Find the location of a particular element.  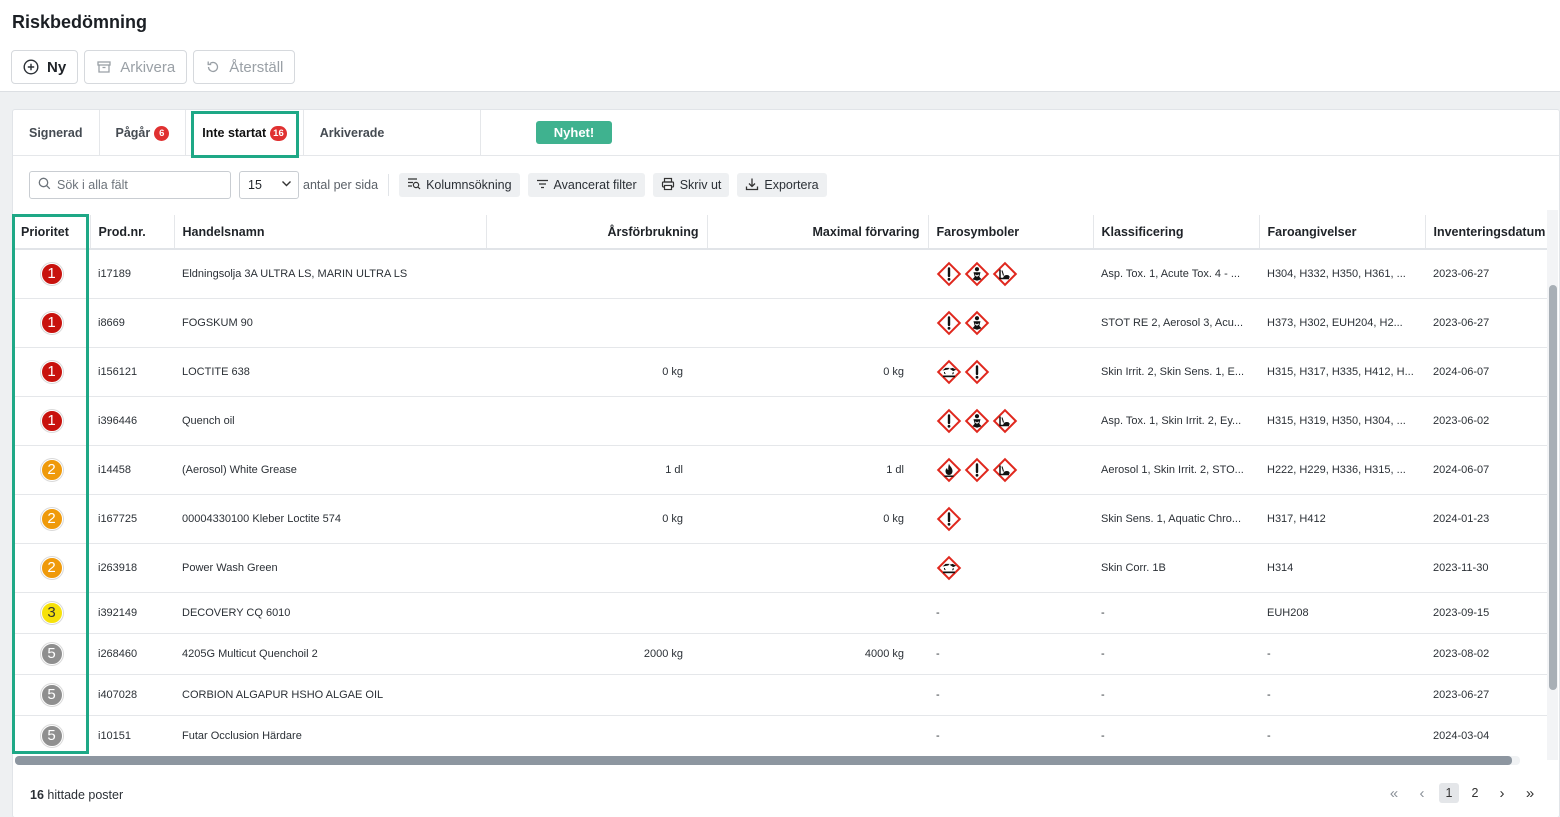

product-number-cell: i167725 is located at coordinates (132, 519).